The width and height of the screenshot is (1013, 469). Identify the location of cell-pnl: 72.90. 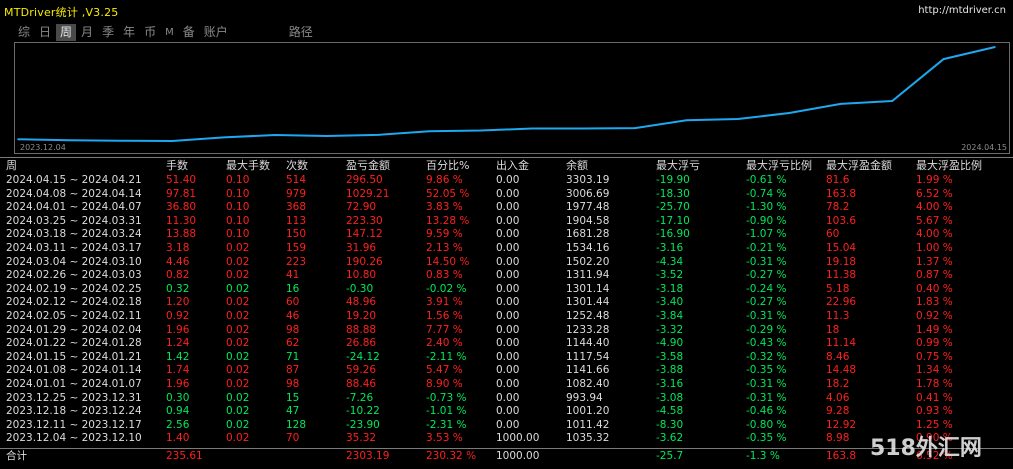
(361, 207).